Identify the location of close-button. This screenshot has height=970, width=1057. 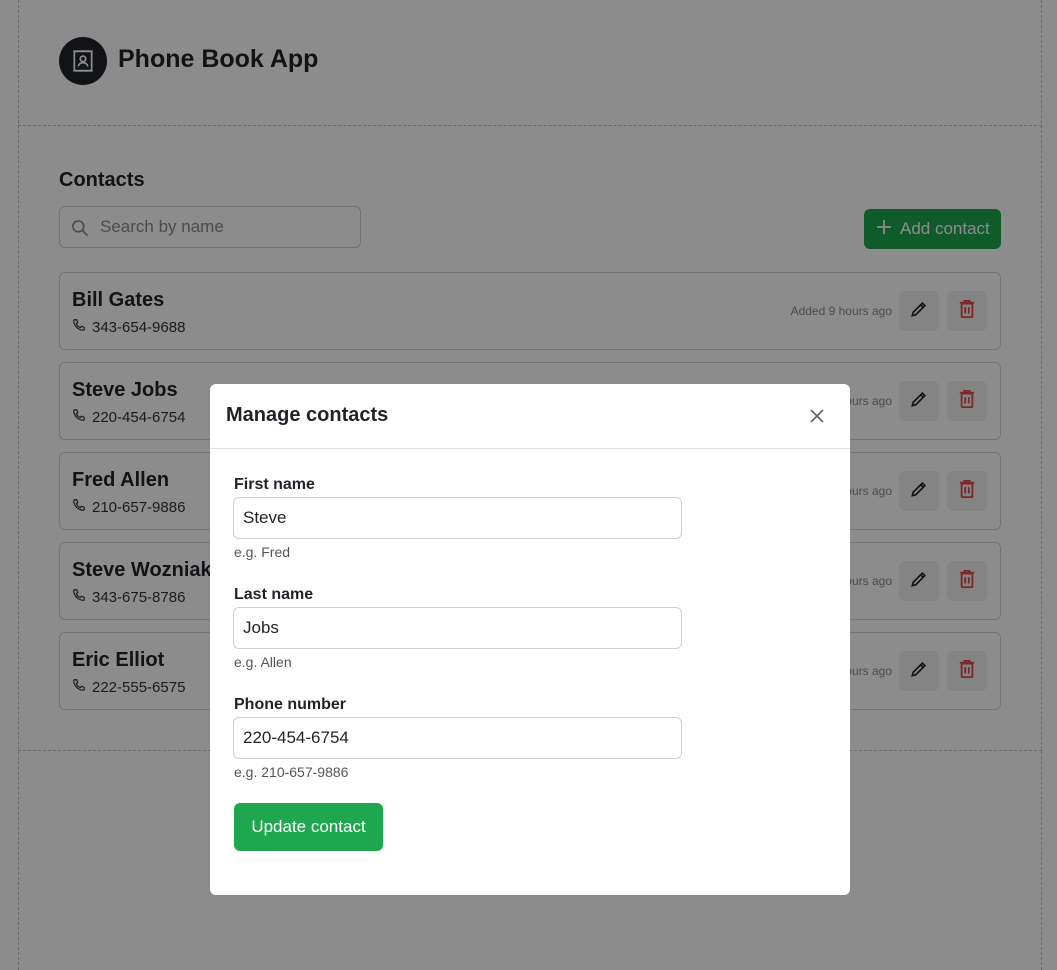
(818, 417).